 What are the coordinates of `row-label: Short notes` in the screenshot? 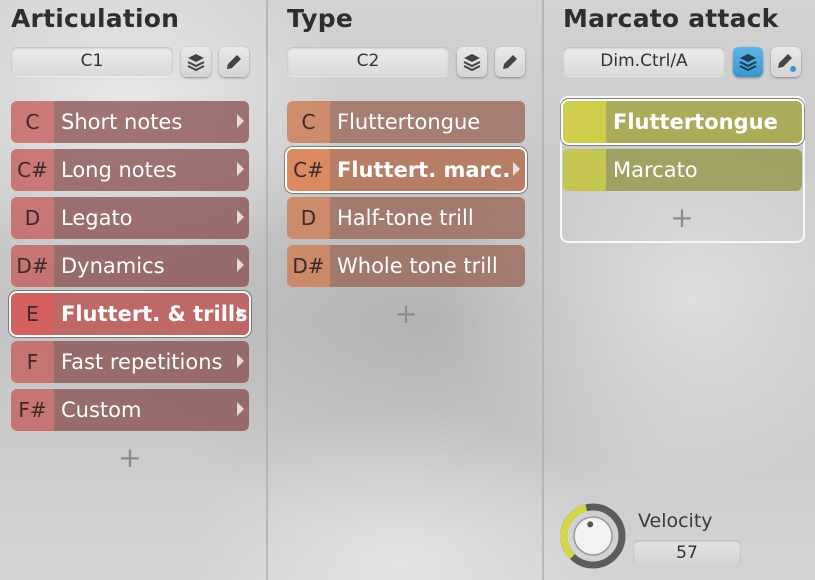 It's located at (151, 122).